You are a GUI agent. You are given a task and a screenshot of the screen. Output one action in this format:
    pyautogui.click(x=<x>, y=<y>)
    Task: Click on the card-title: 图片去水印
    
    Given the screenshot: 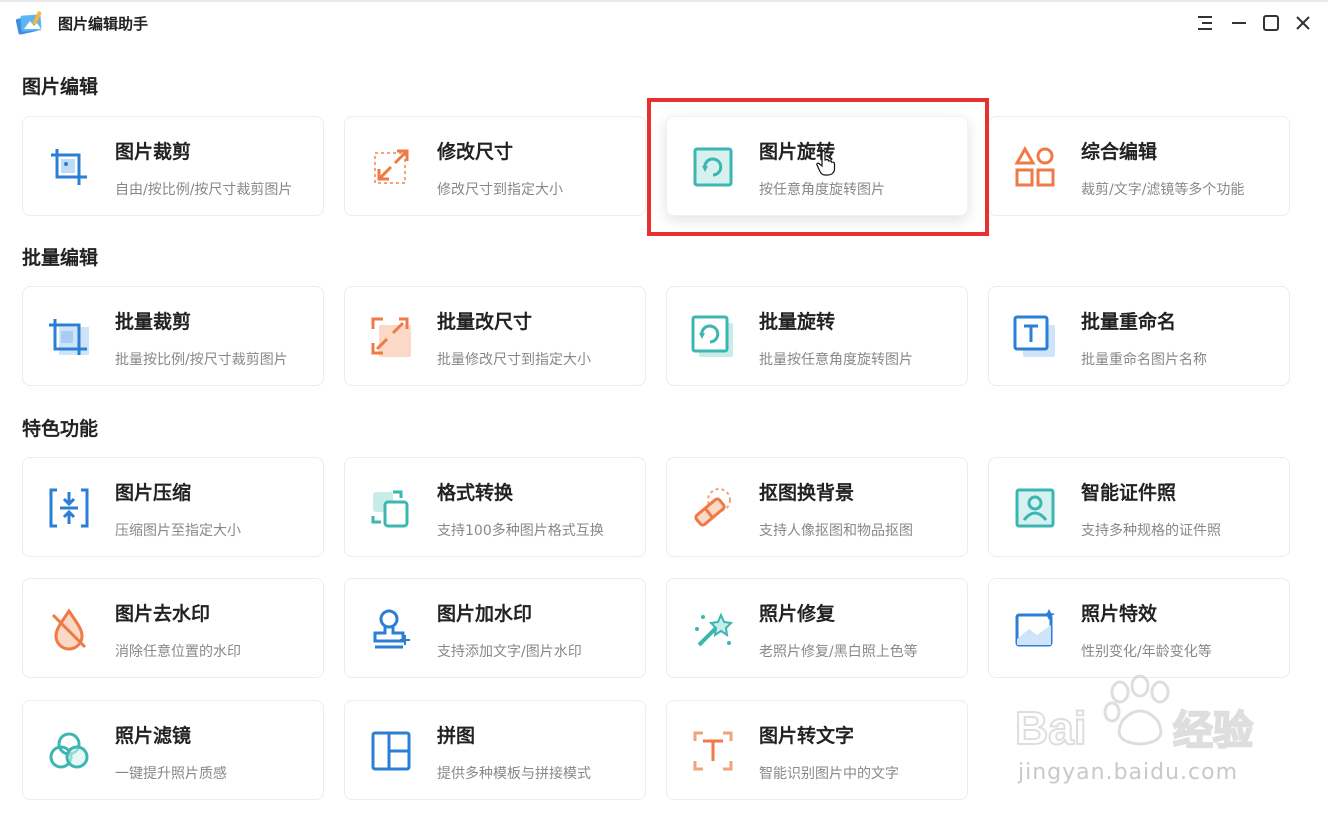 What is the action you would take?
    pyautogui.click(x=163, y=614)
    